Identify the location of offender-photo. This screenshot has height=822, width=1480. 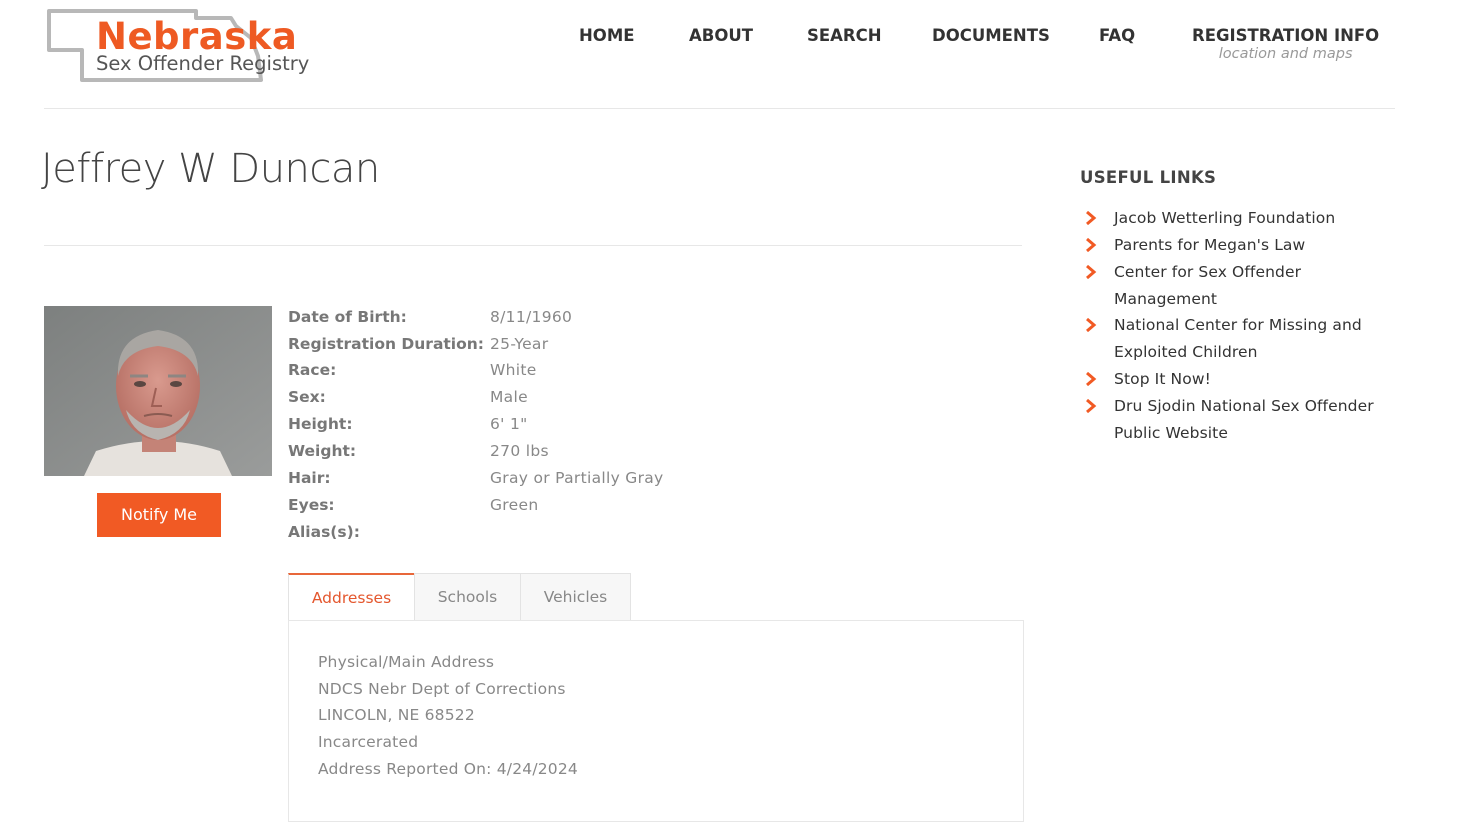
(158, 391).